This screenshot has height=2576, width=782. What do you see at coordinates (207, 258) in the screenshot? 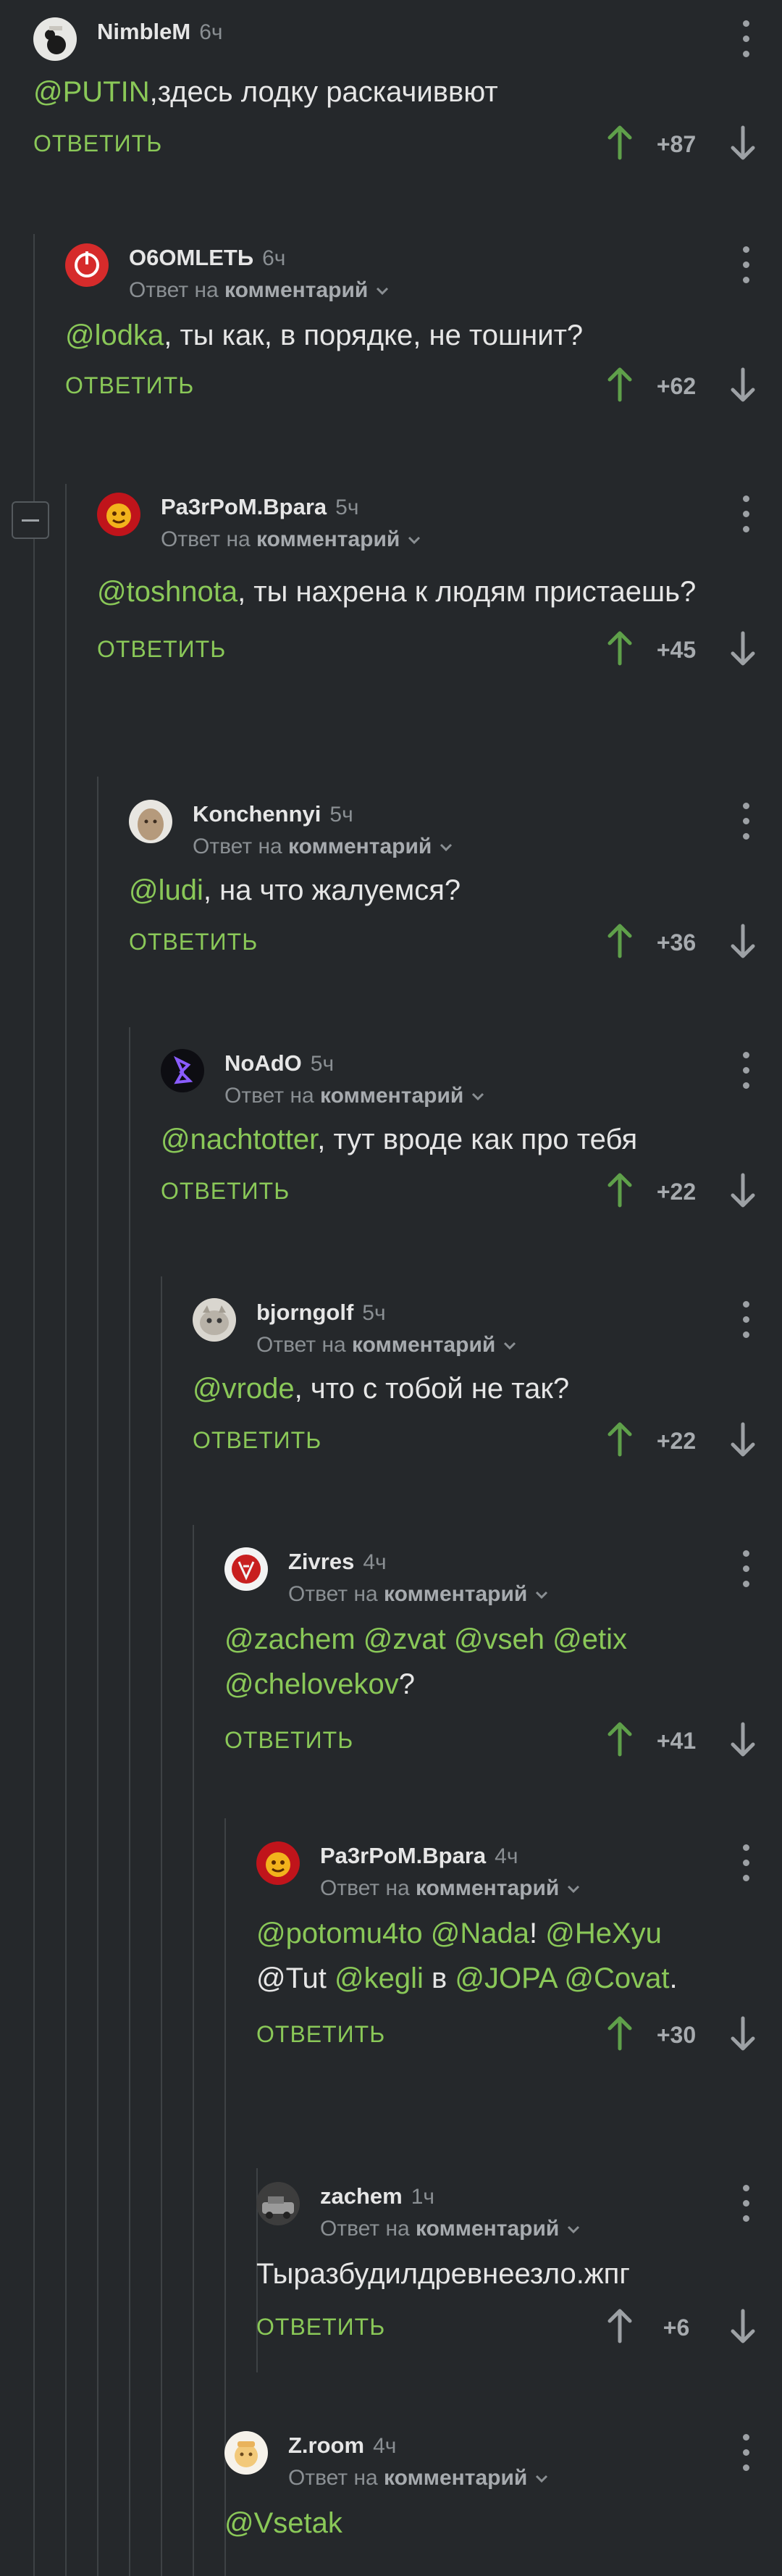
I see `comment-author: O6OMLETЬ 6ч` at bounding box center [207, 258].